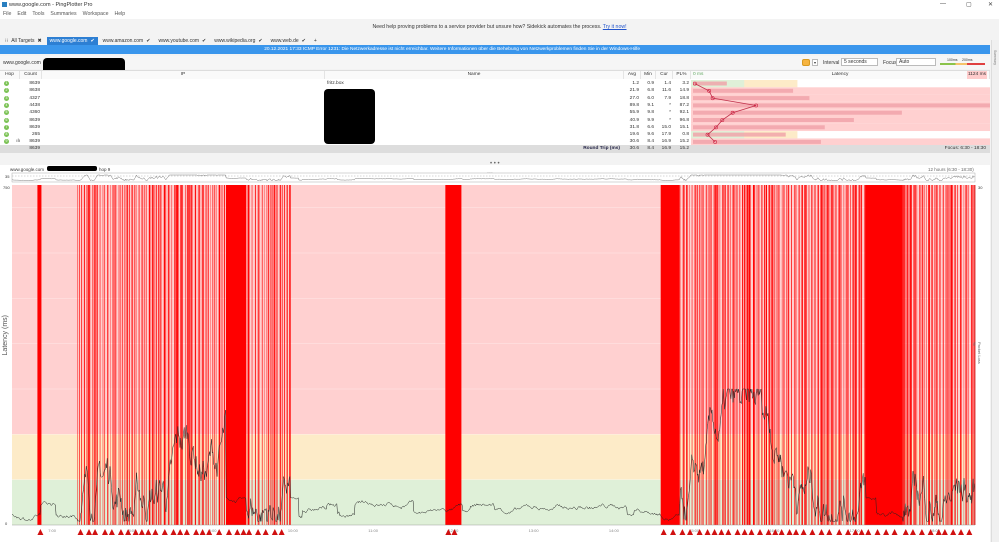 The height and width of the screenshot is (542, 999). I want to click on col-avg: Avg, so click(632, 75).